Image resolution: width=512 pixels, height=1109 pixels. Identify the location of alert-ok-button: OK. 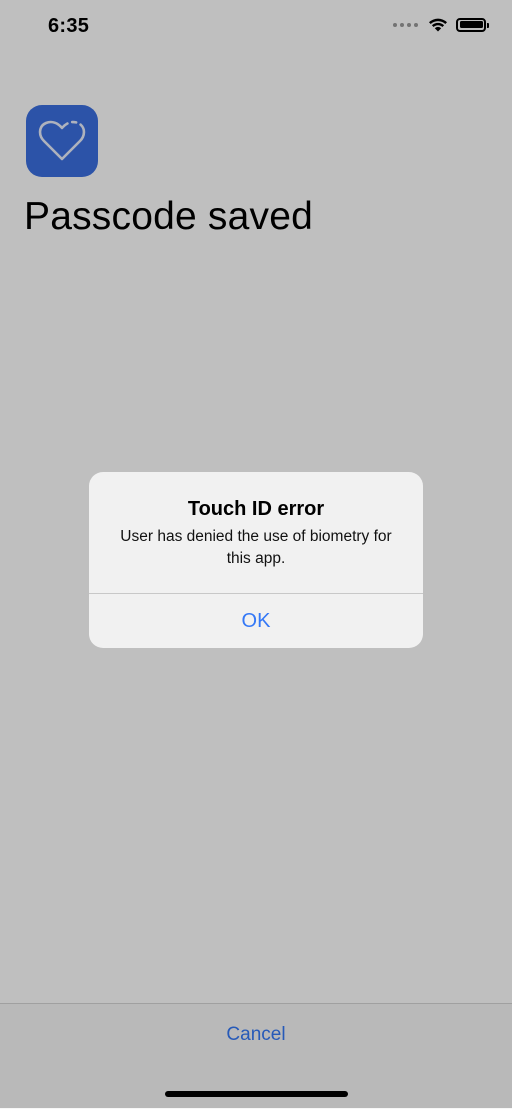
(256, 621).